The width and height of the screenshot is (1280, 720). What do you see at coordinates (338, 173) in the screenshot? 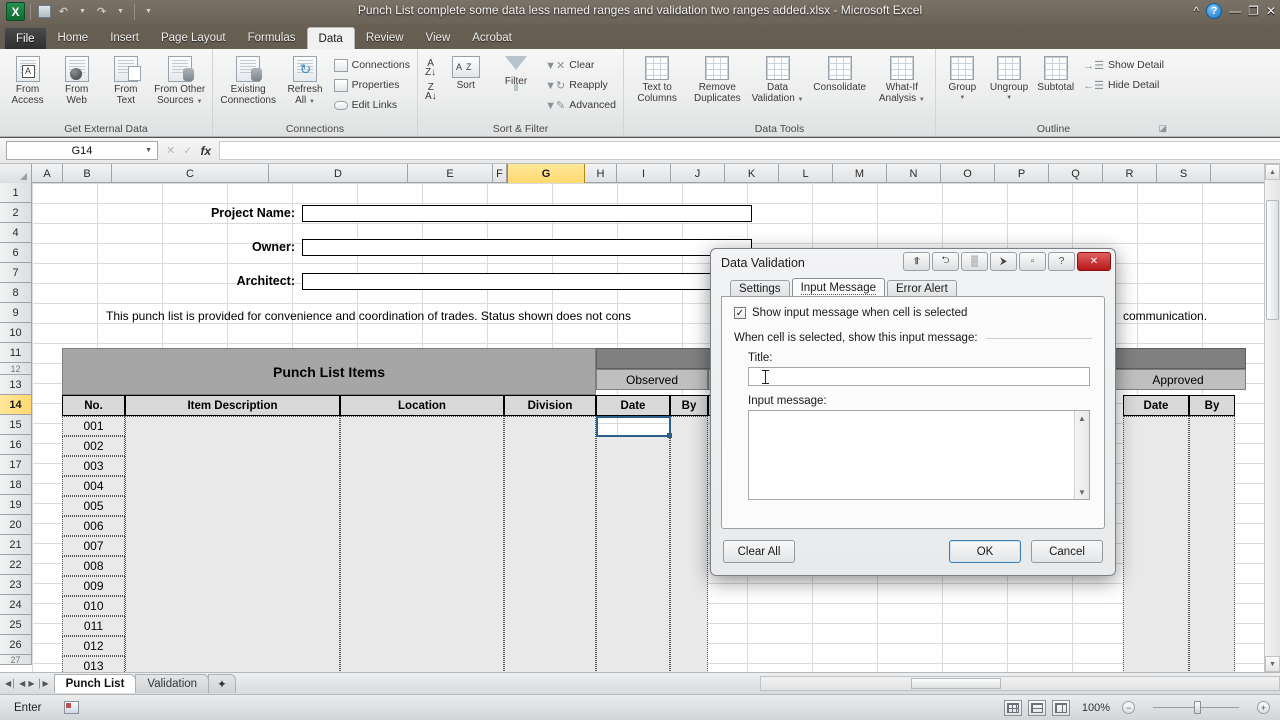
I see `column-header-D: D` at bounding box center [338, 173].